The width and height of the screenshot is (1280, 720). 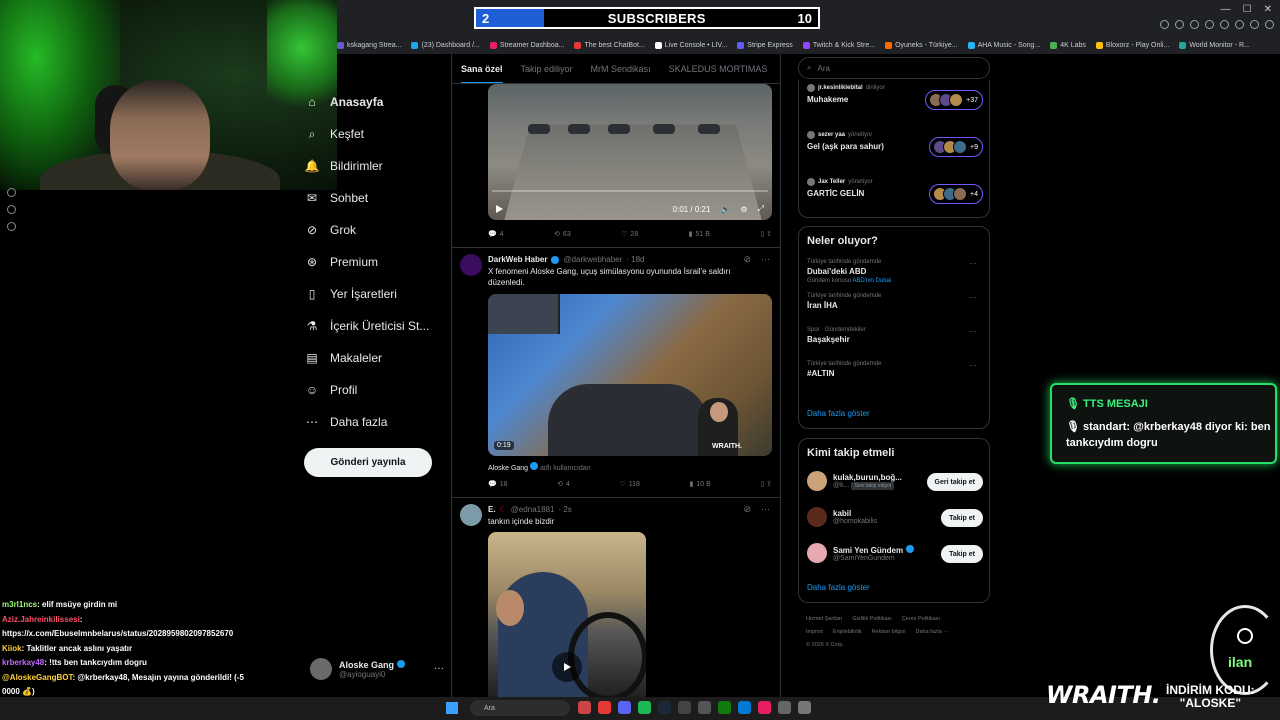 I want to click on video-progress, so click(x=630, y=191).